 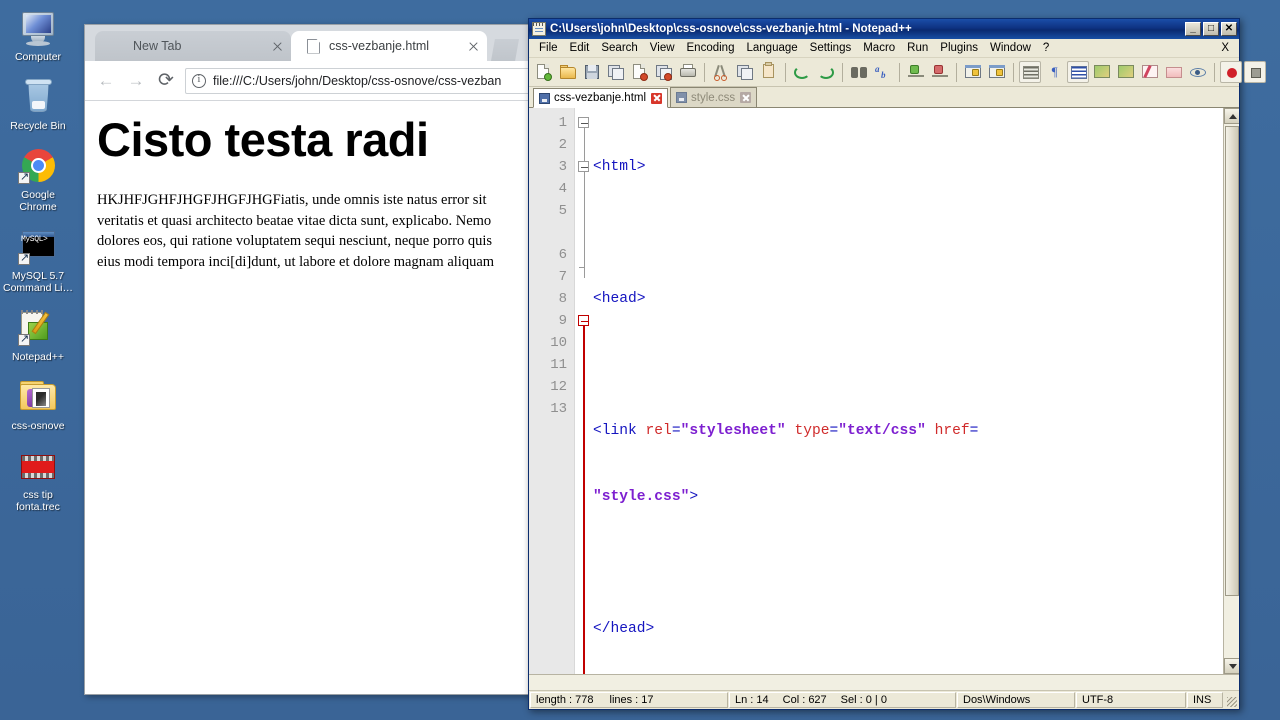 What do you see at coordinates (592, 72) in the screenshot?
I see `save-icon` at bounding box center [592, 72].